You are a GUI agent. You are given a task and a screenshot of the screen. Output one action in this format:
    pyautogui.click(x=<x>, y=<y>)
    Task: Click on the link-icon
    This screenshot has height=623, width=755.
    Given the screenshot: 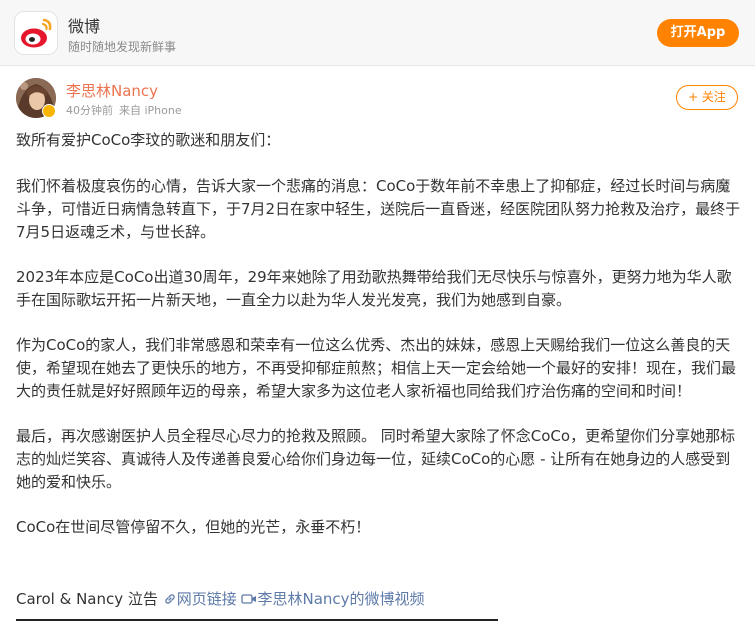 What is the action you would take?
    pyautogui.click(x=170, y=601)
    